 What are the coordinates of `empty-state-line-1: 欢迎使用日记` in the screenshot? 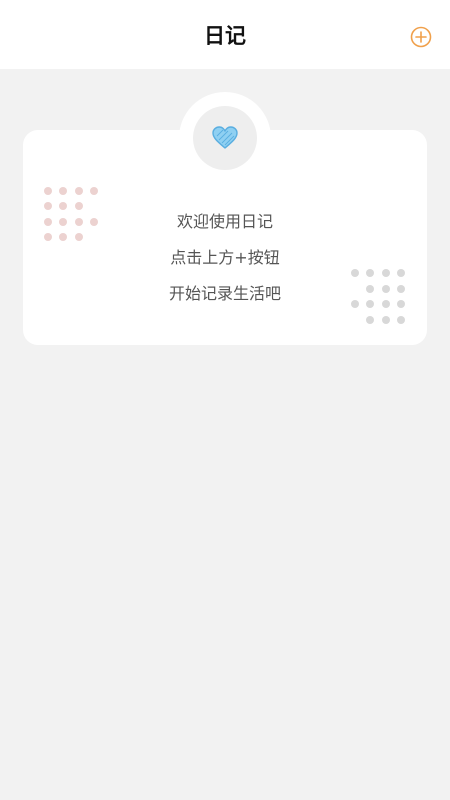 It's located at (224, 221).